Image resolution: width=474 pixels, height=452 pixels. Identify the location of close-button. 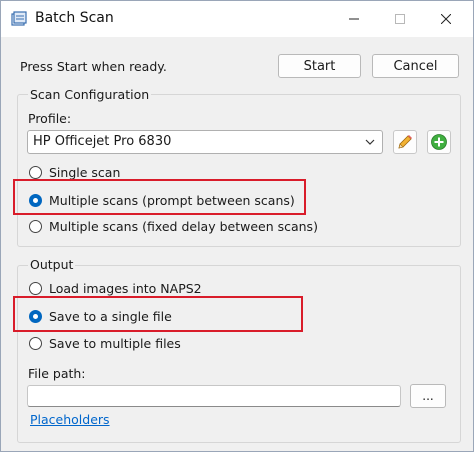
(446, 19).